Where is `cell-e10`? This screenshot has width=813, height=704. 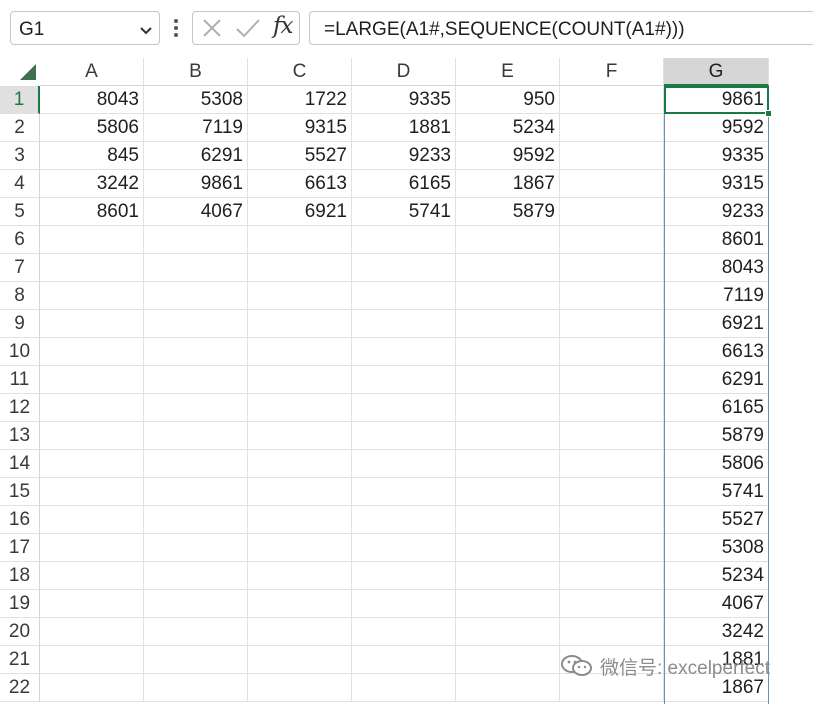
cell-e10 is located at coordinates (508, 352).